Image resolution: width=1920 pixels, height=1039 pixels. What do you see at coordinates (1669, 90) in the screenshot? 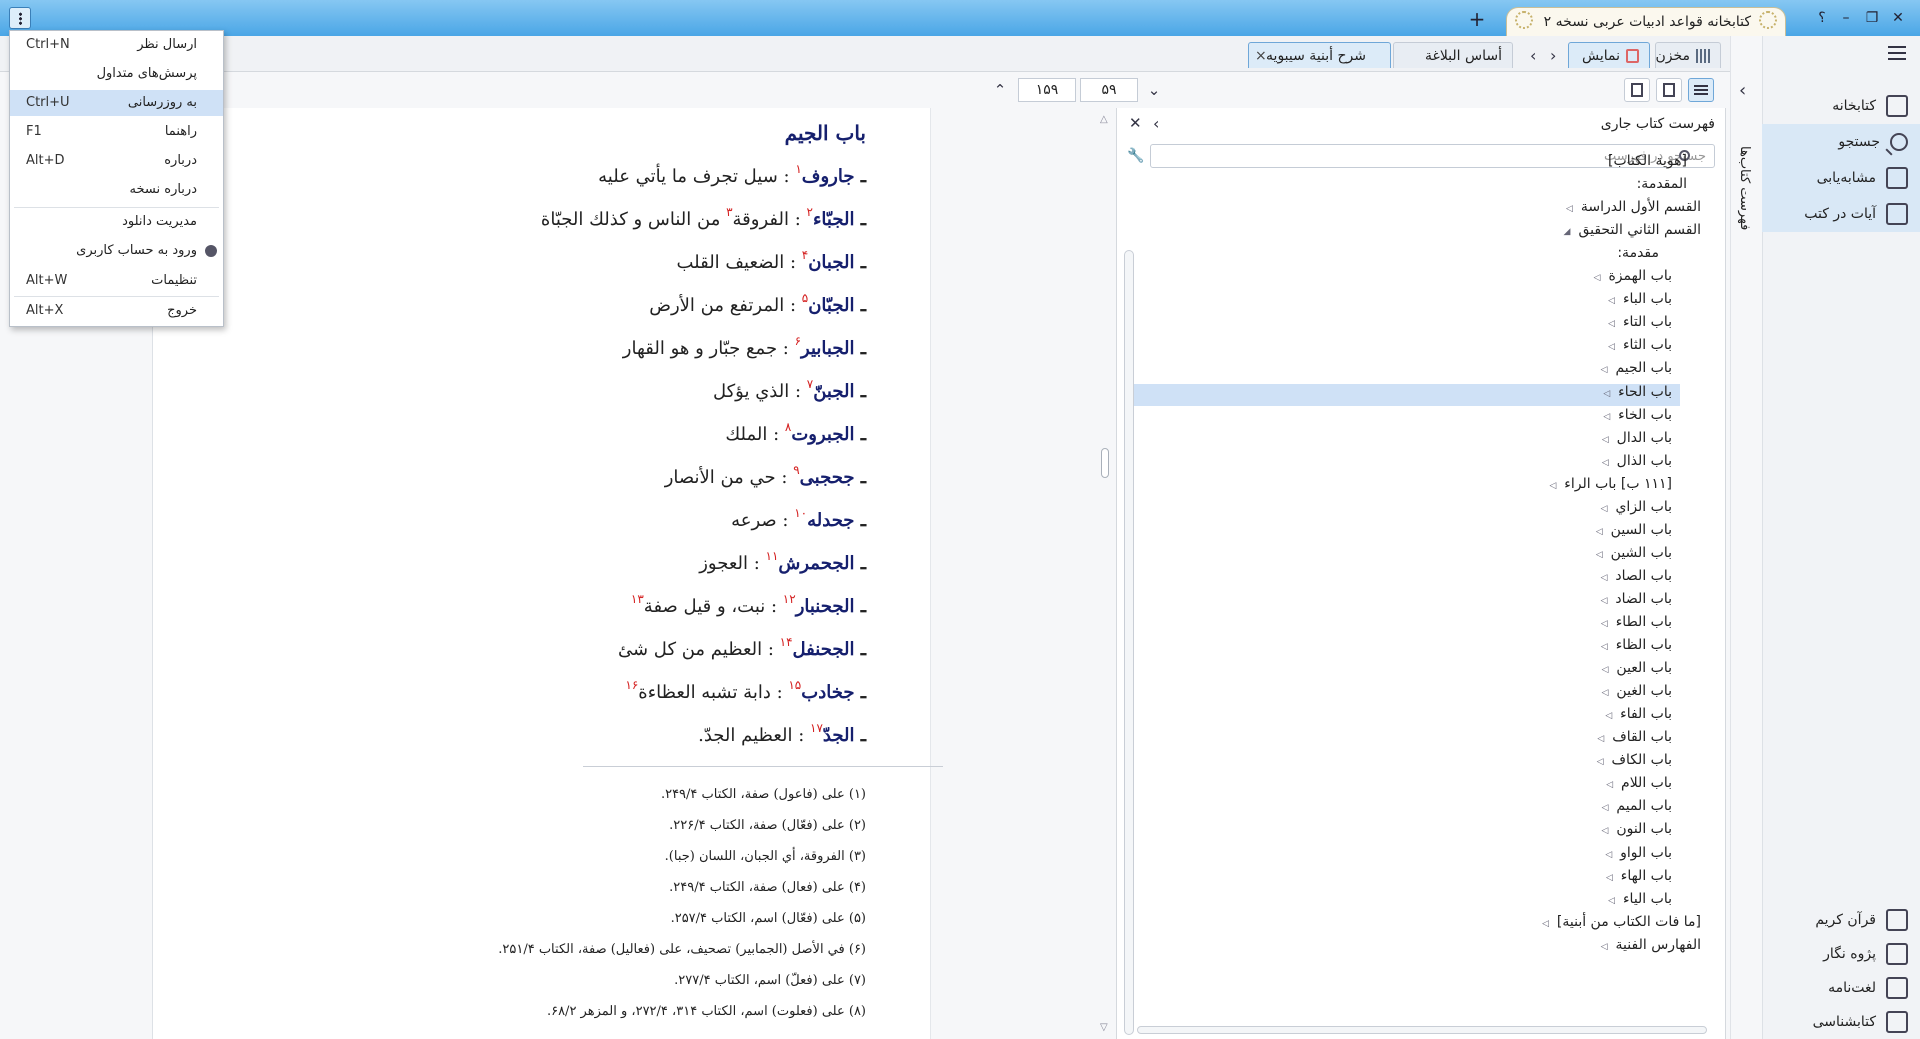
I see `double-page-button` at bounding box center [1669, 90].